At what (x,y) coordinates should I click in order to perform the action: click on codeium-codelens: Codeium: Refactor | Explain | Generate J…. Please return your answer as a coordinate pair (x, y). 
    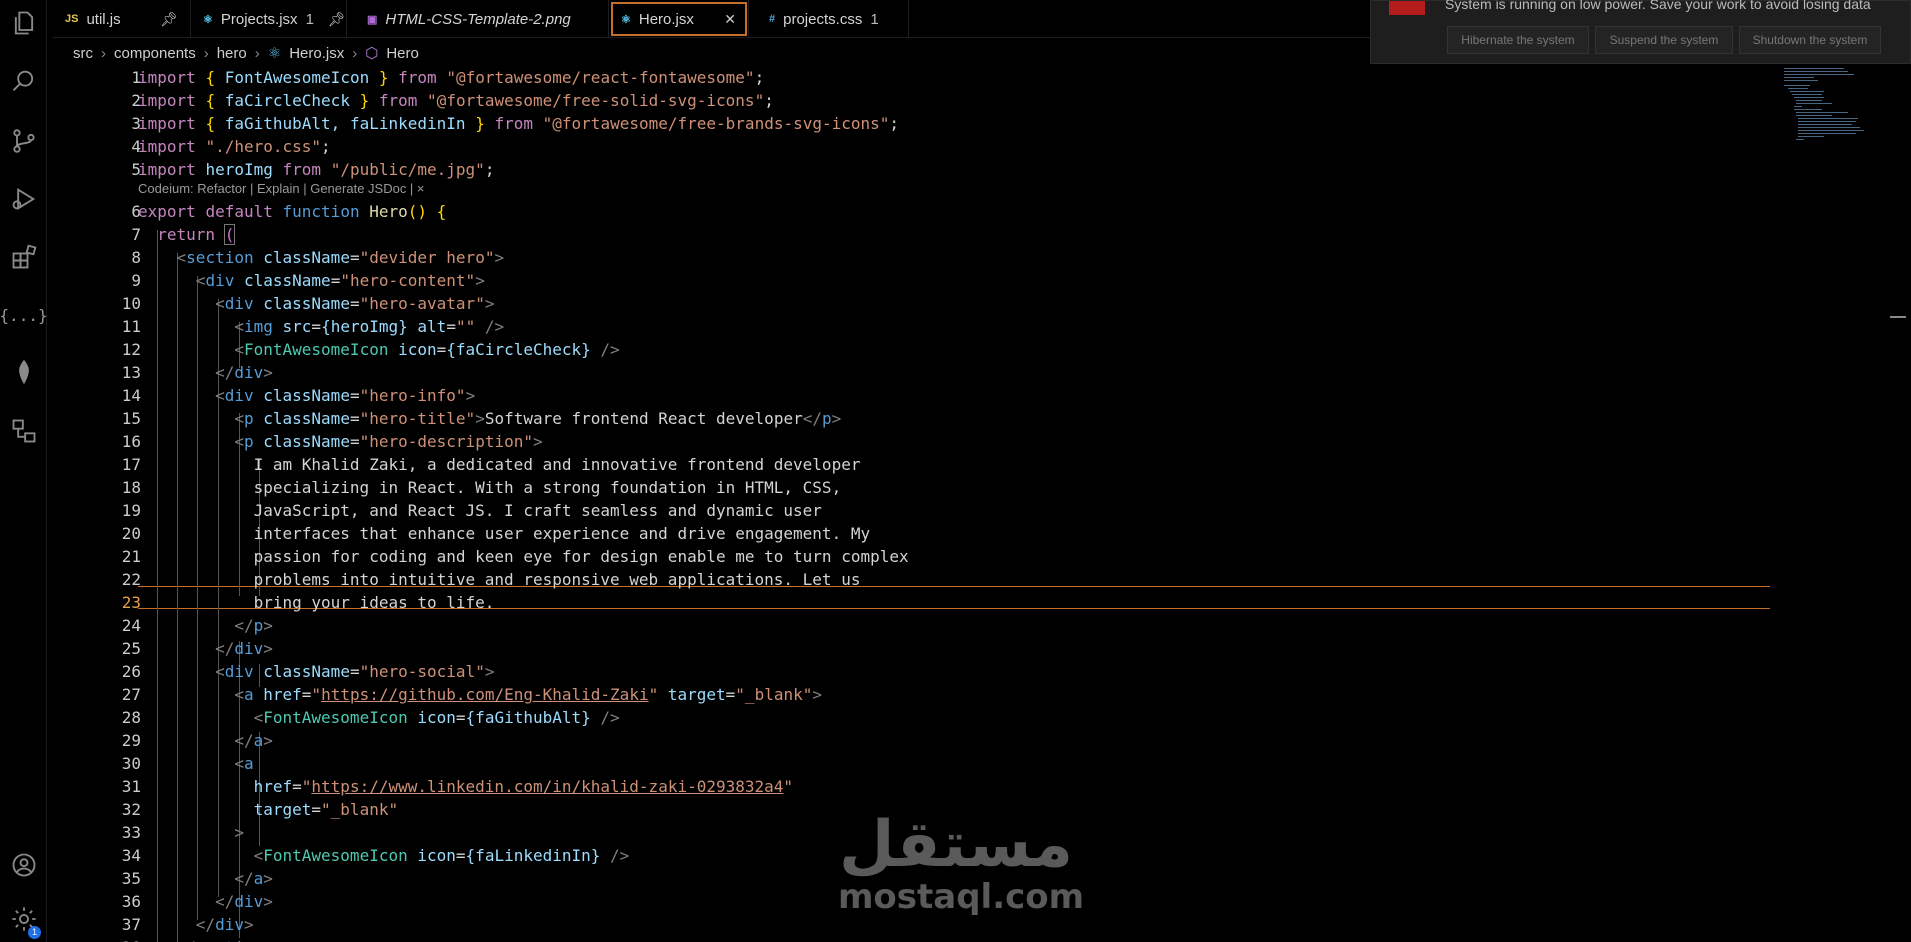
    Looking at the image, I should click on (913, 189).